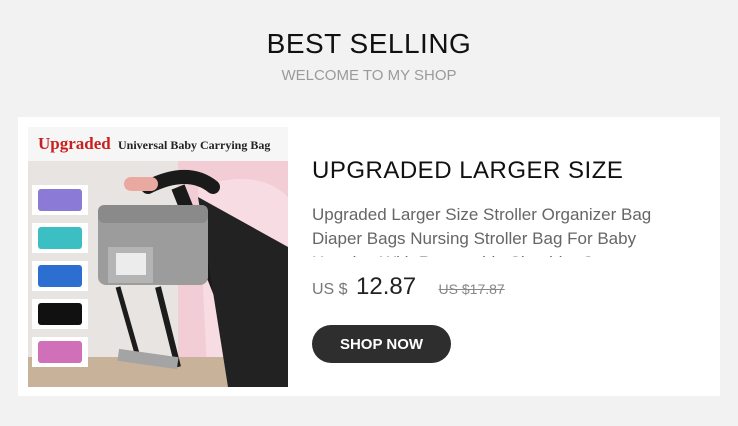 The width and height of the screenshot is (738, 426). I want to click on current-price: 12.87, so click(386, 286).